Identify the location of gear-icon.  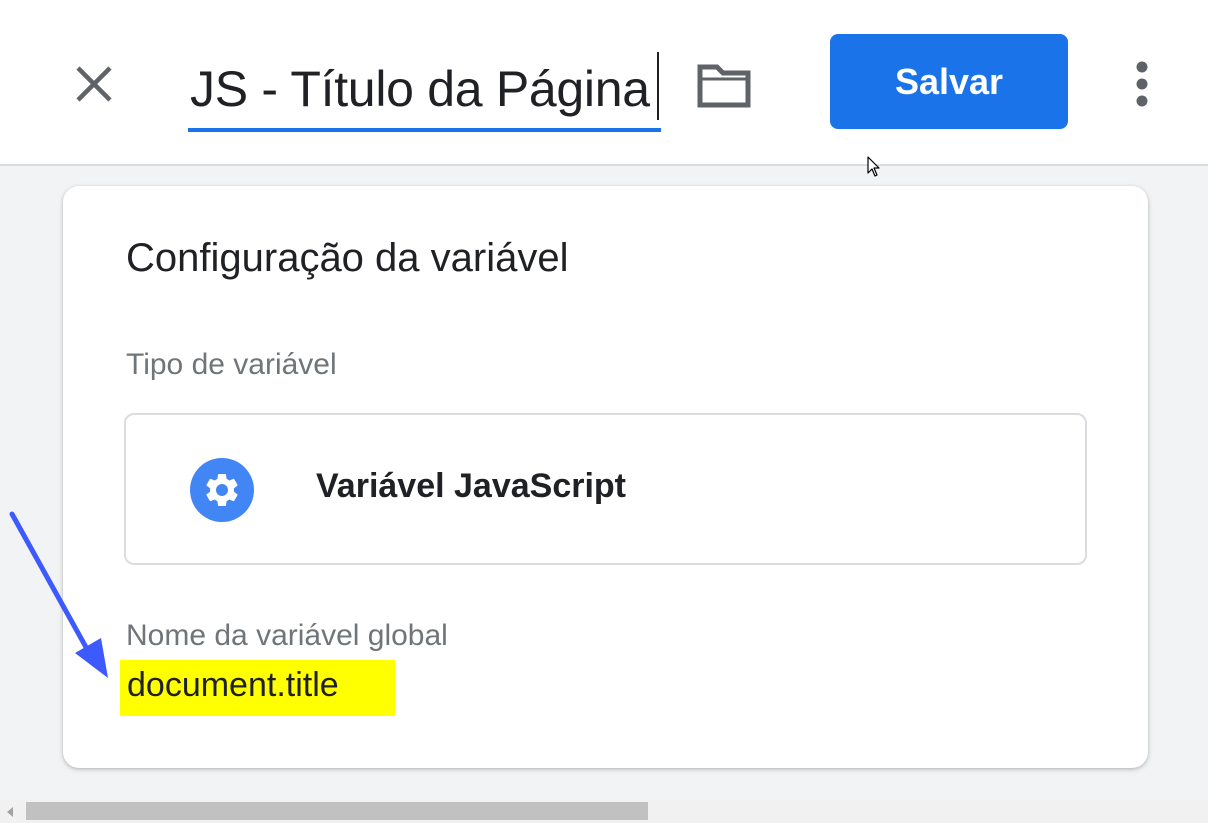
(222, 490).